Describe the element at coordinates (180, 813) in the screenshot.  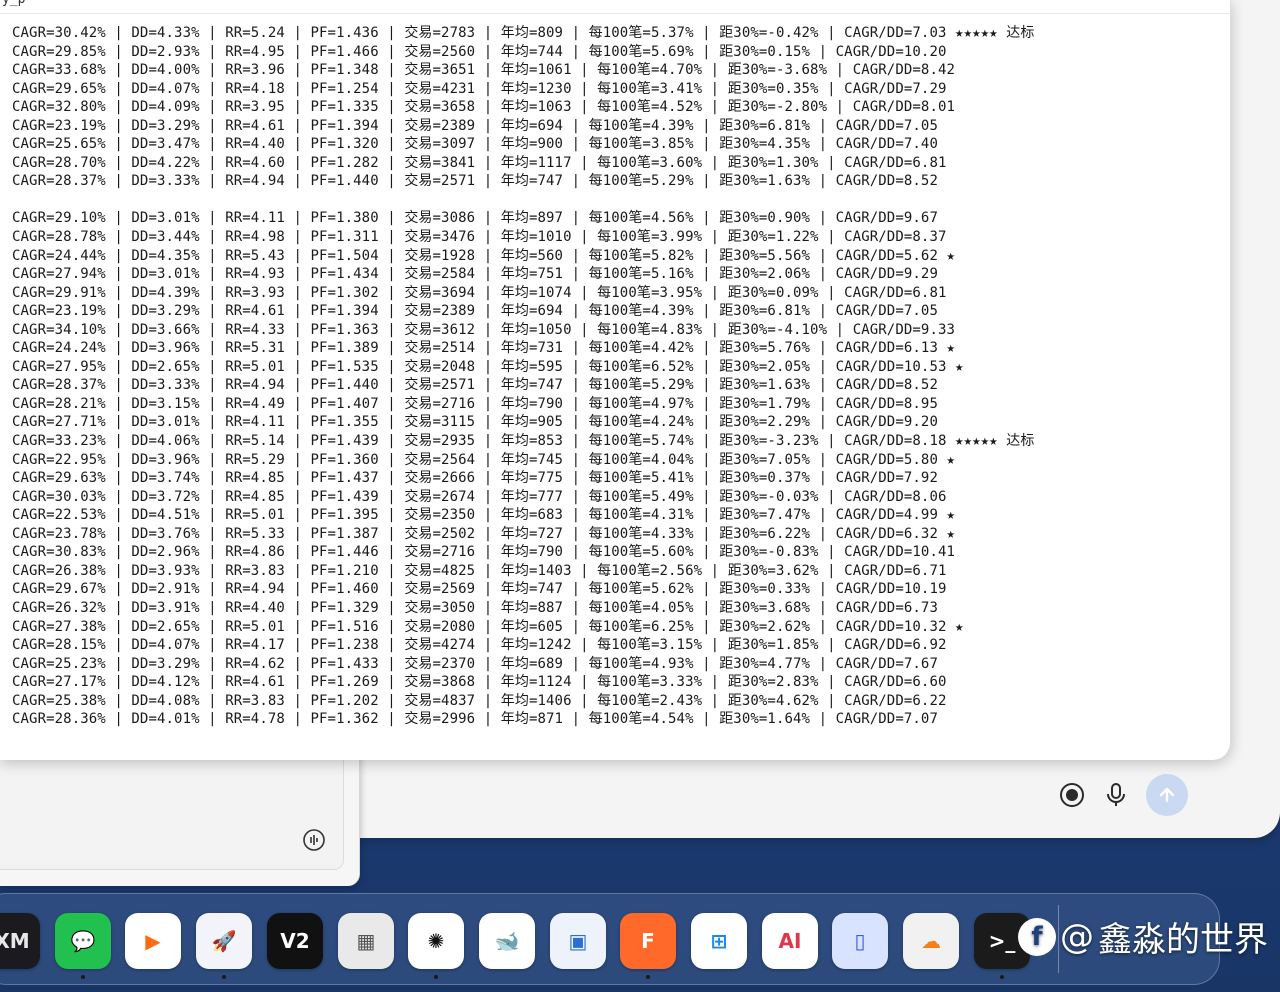
I see `secondary-window` at that location.